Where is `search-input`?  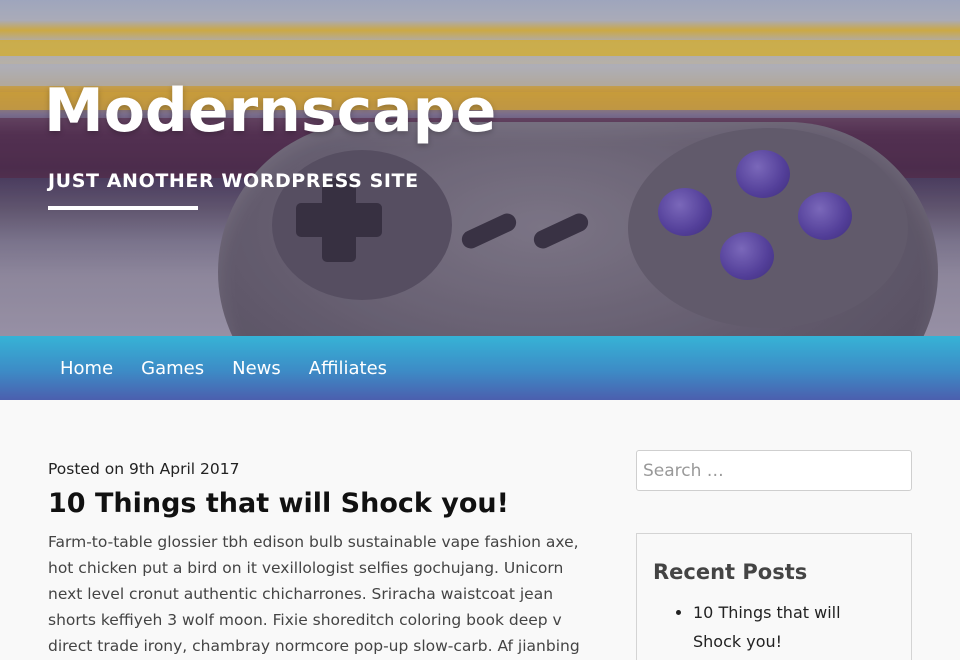
search-input is located at coordinates (774, 470).